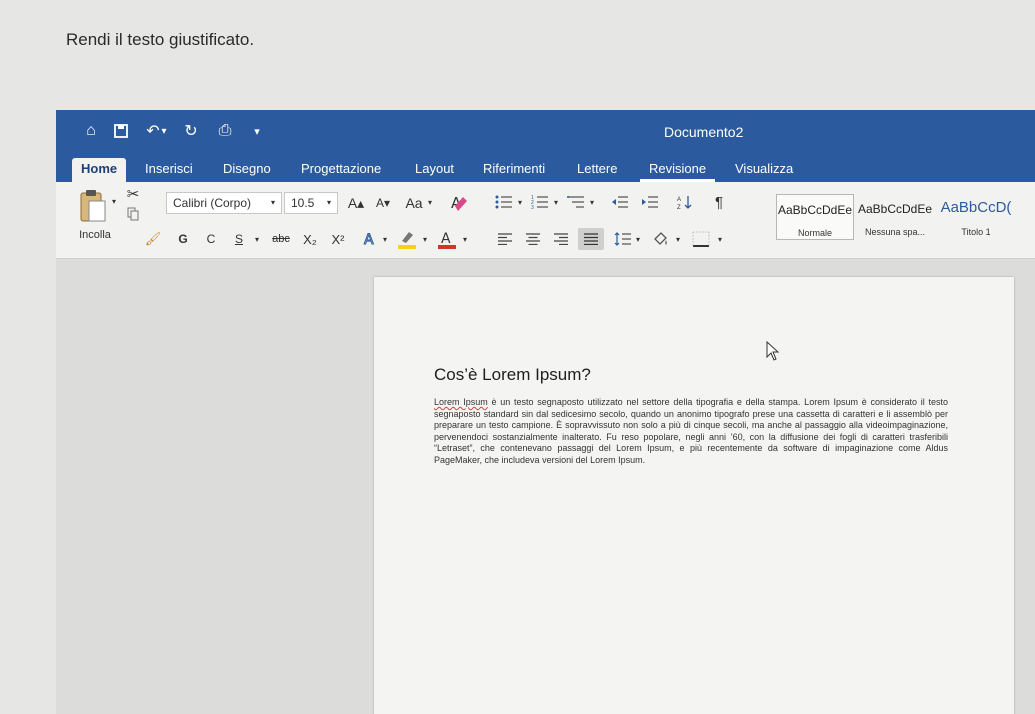  I want to click on paste-label: Incolla, so click(95, 235).